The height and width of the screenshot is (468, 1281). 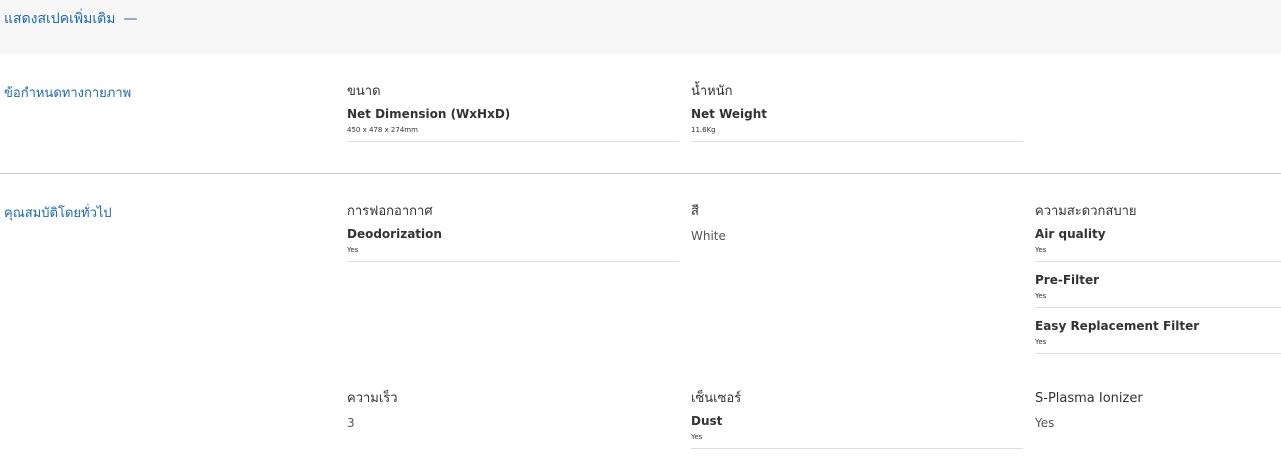 I want to click on spec-item-value: 11.6Kg, so click(x=703, y=130).